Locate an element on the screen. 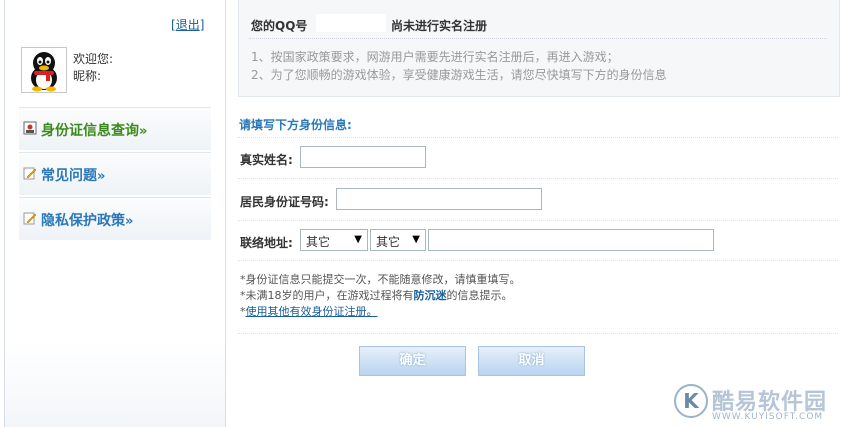 Image resolution: width=845 pixels, height=427 pixels. province-select: 其它 ▼ is located at coordinates (334, 240).